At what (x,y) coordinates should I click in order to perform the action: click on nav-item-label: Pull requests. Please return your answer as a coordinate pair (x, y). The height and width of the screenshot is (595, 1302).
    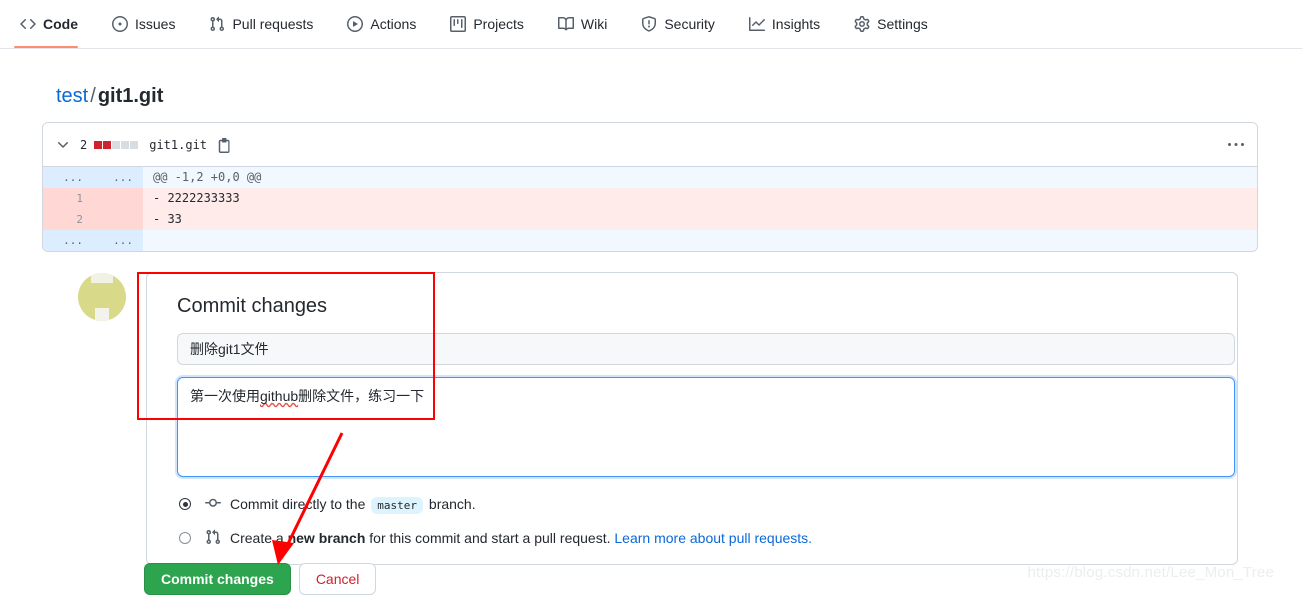
    Looking at the image, I should click on (273, 24).